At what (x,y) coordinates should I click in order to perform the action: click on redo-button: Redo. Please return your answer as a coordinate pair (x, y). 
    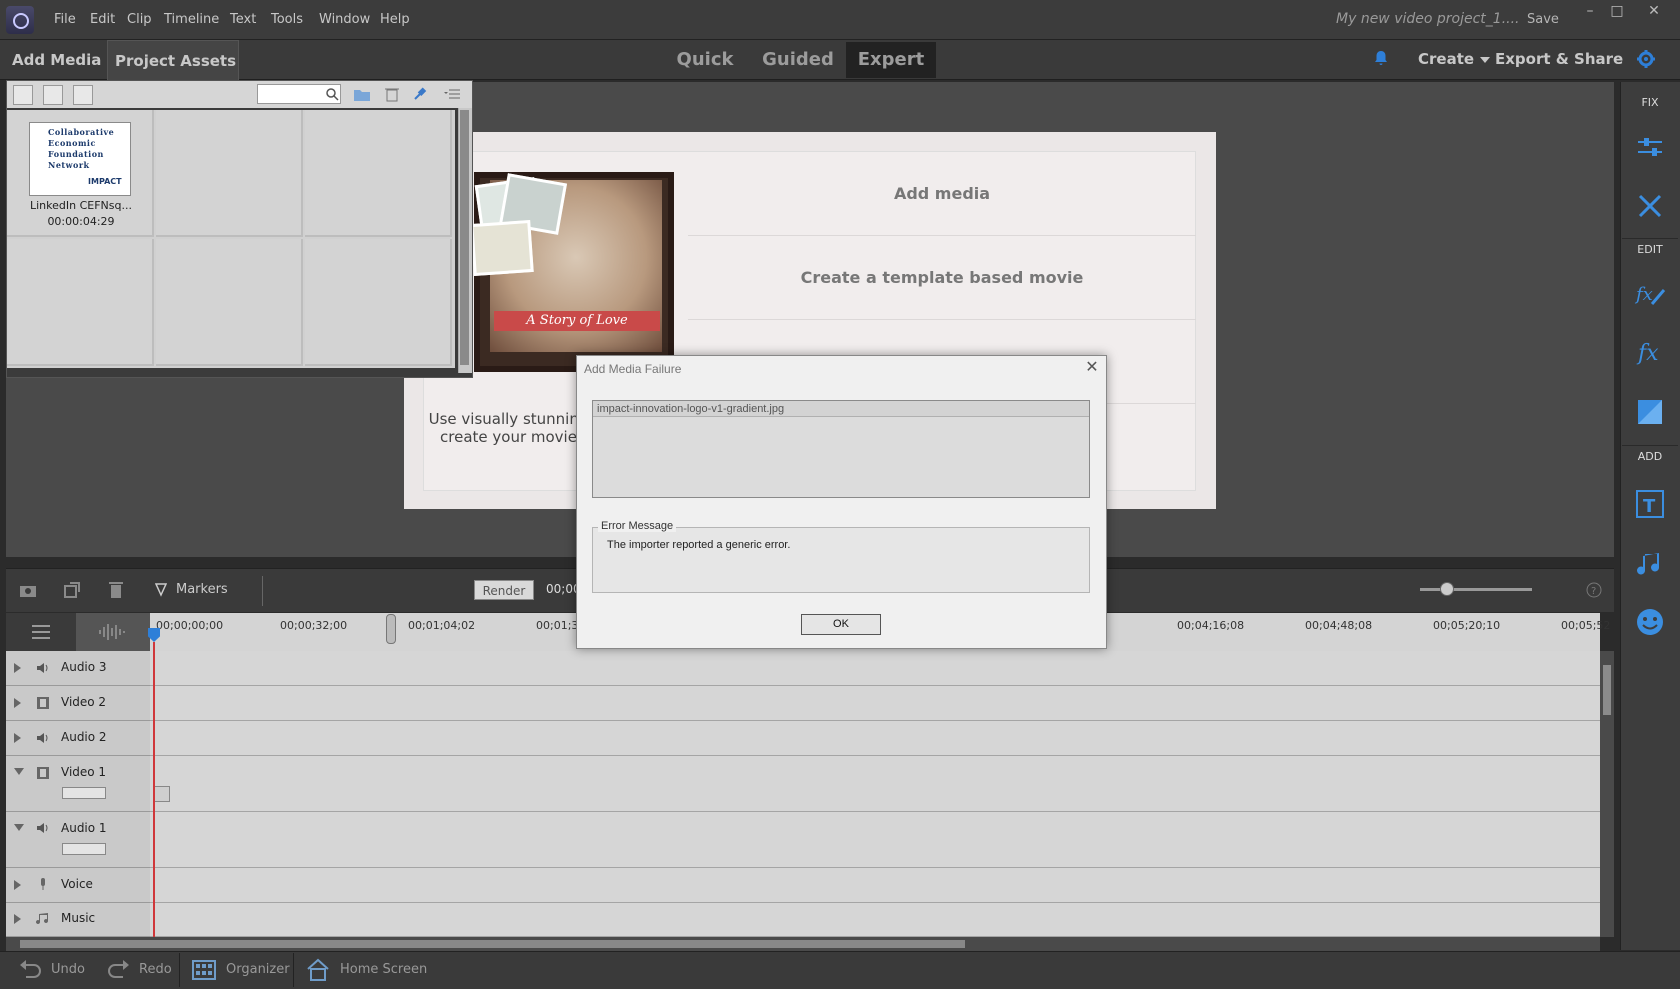
    Looking at the image, I should click on (155, 969).